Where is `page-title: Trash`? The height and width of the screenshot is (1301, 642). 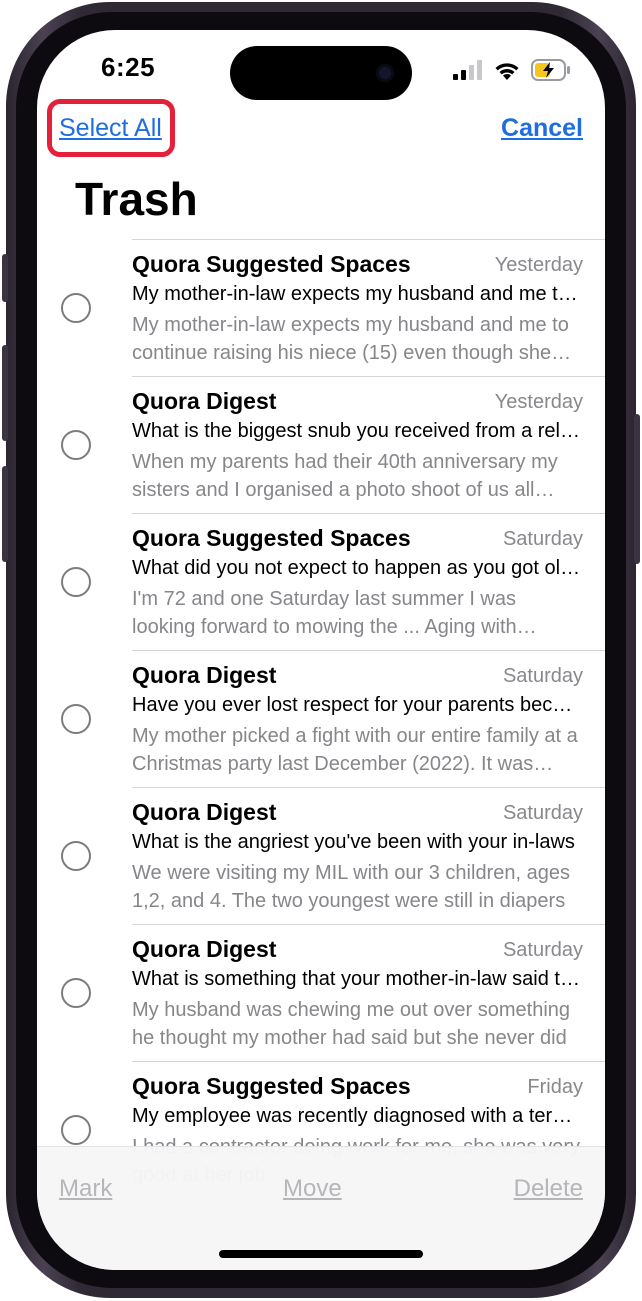
page-title: Trash is located at coordinates (136, 199).